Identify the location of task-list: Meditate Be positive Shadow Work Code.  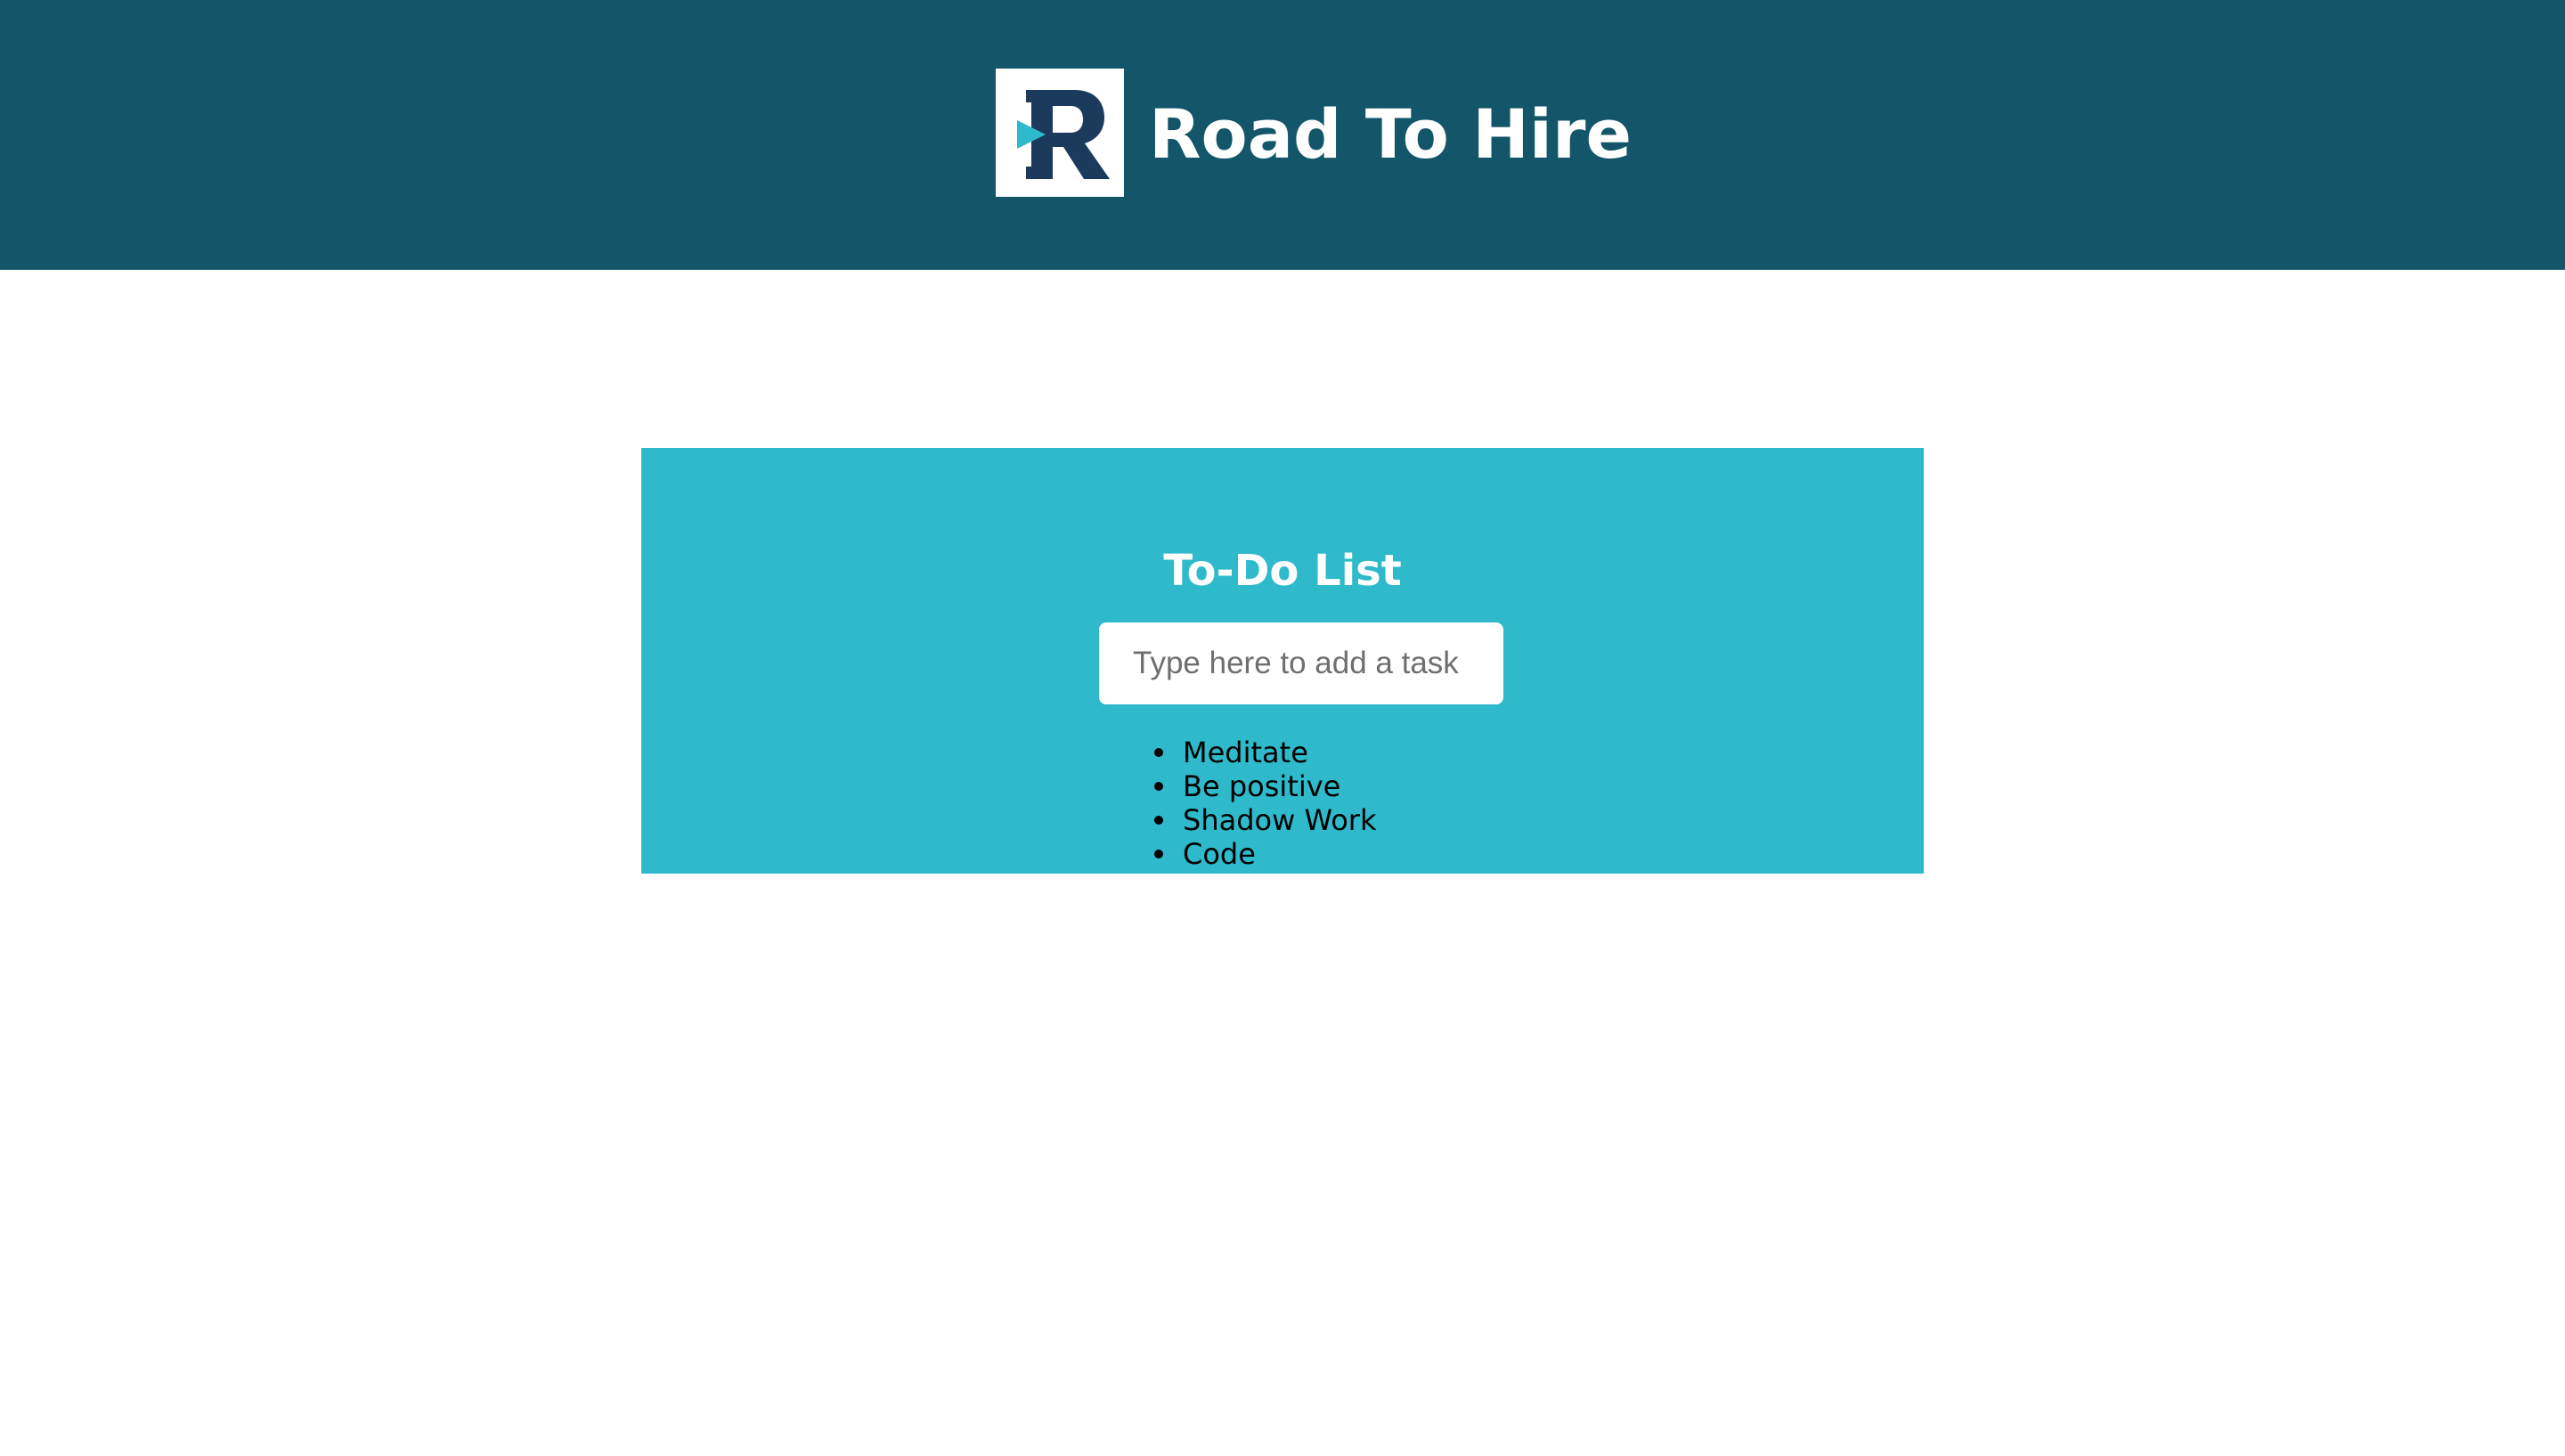
(1265, 803).